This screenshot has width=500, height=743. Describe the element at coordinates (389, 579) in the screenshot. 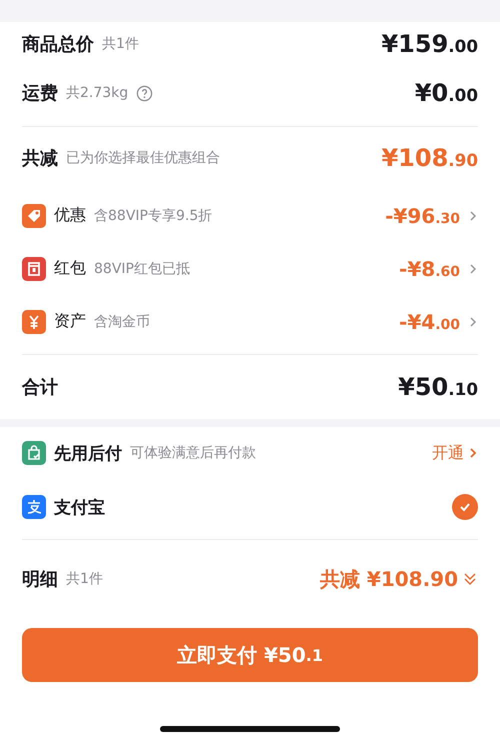

I see `detail-savings: 共减 ¥108.90` at that location.